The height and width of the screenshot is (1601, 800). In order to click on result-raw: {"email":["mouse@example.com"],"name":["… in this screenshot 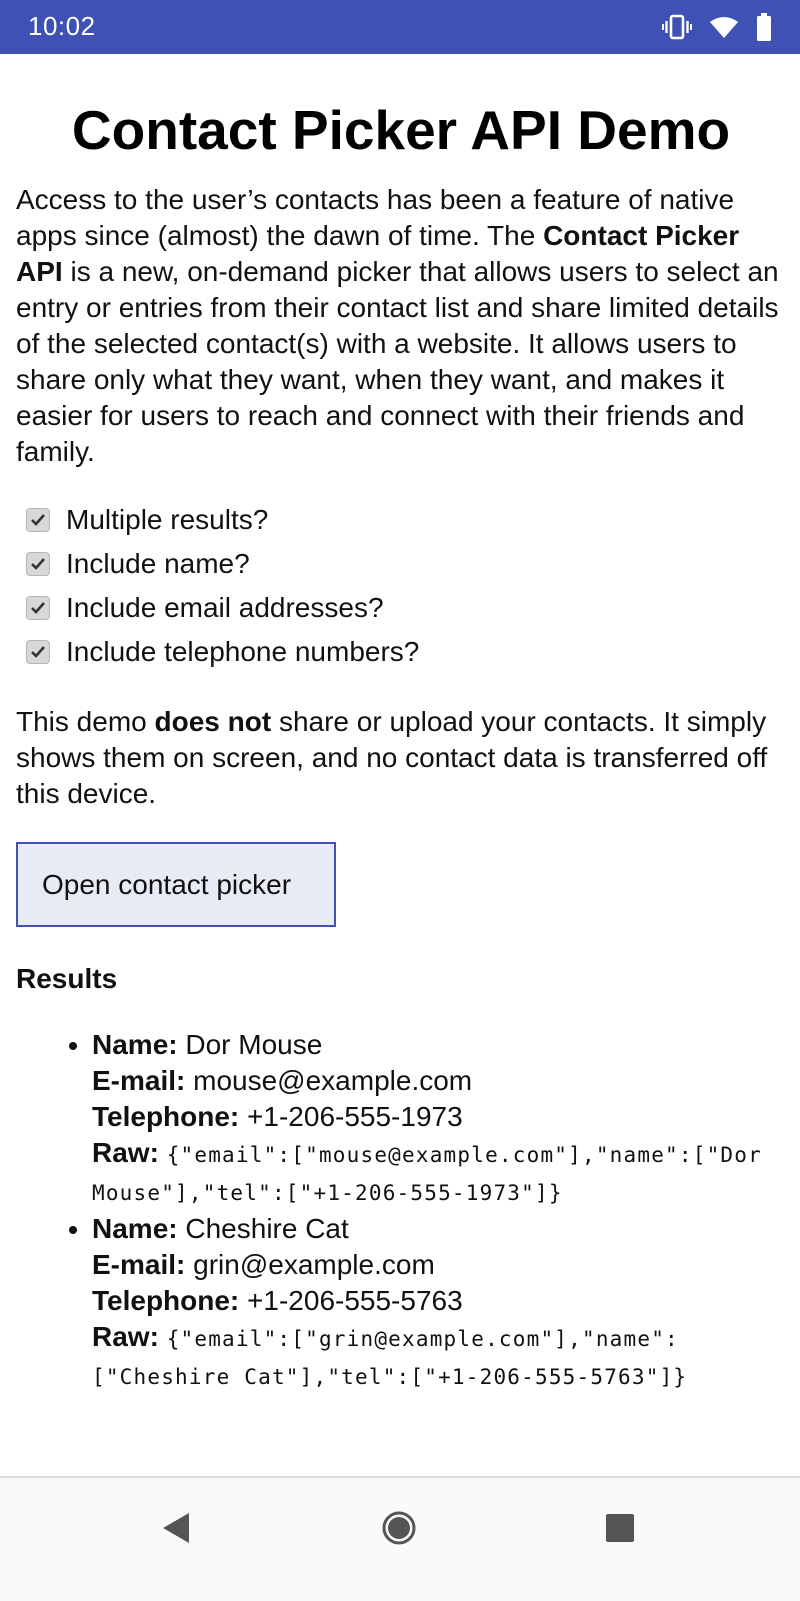, I will do `click(427, 1174)`.